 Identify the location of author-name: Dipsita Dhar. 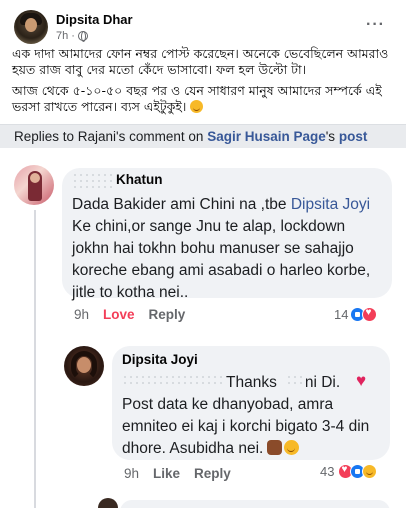
(94, 19).